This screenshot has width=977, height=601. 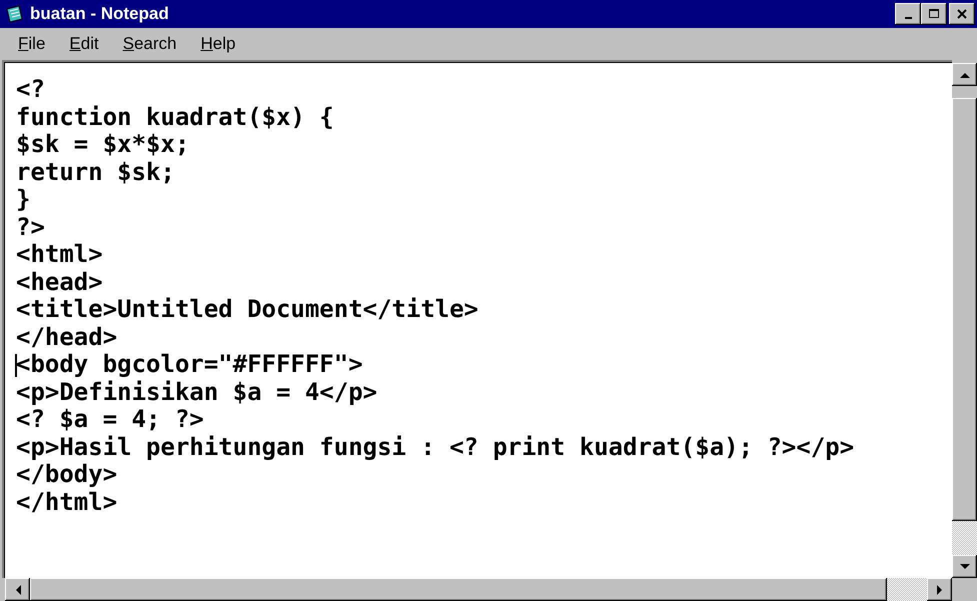 I want to click on minimize-icon, so click(x=908, y=18).